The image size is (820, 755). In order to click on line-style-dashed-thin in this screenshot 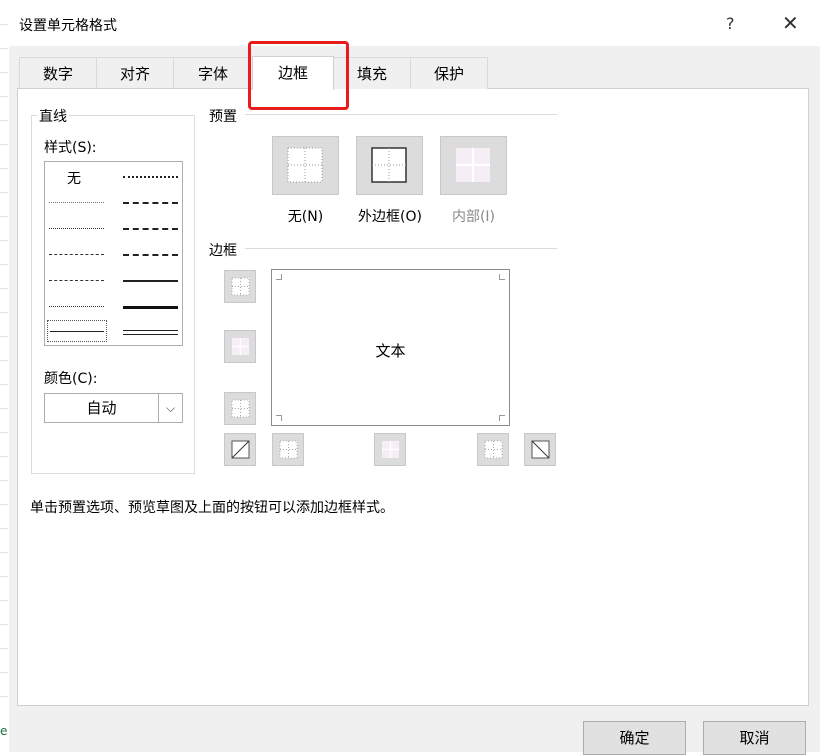, I will do `click(76, 306)`.